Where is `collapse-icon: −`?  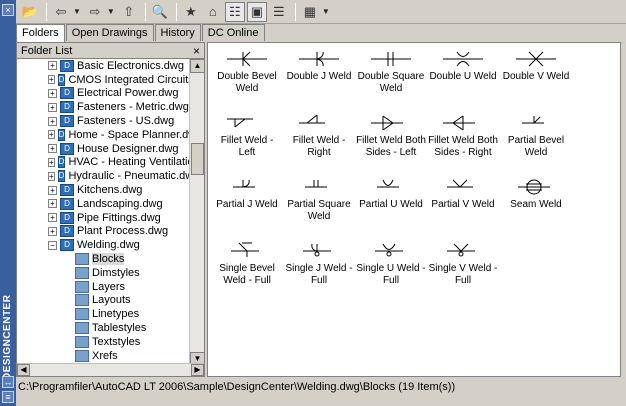 collapse-icon: − is located at coordinates (52, 245).